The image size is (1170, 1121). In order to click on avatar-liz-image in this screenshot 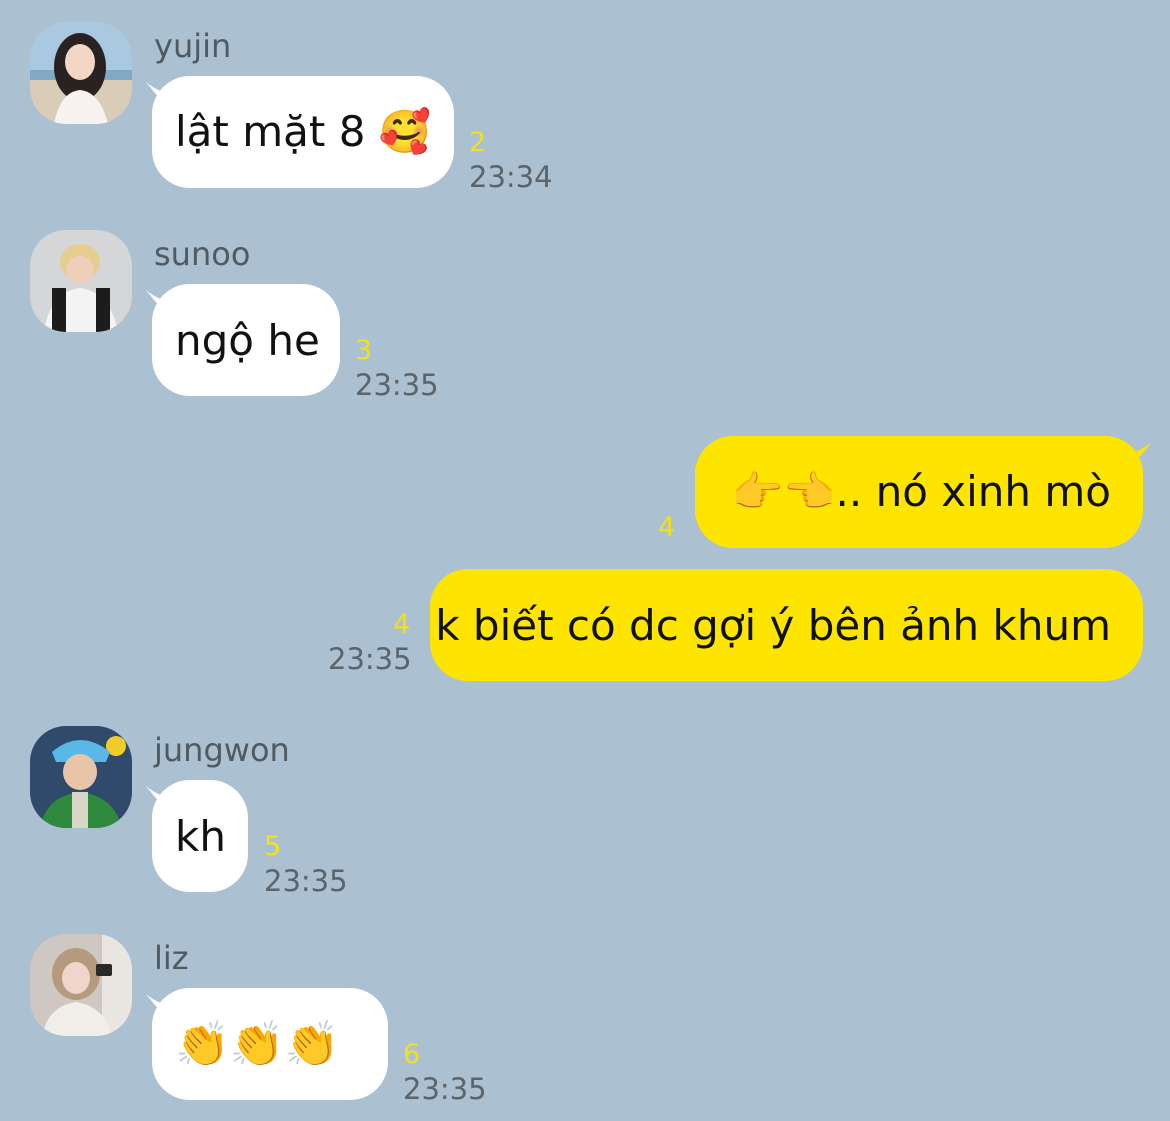, I will do `click(81, 985)`.